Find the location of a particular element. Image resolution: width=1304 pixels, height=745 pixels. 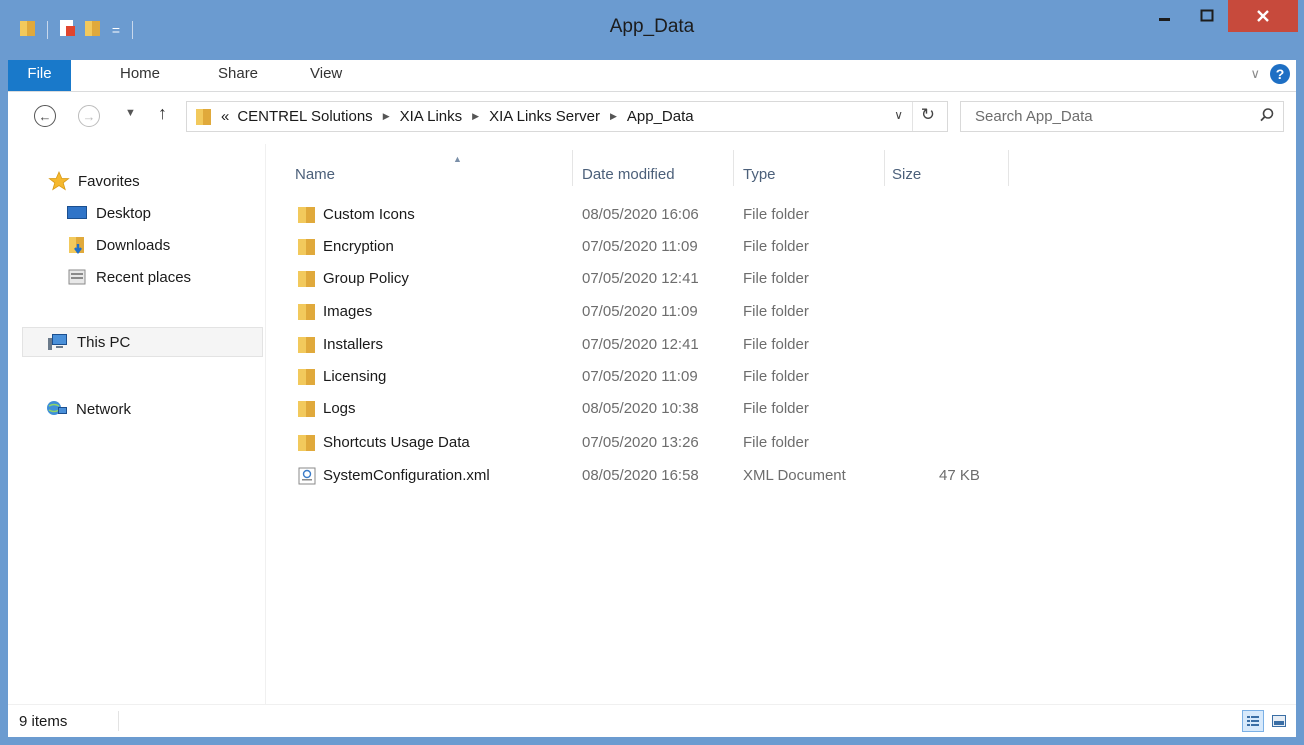

sidebar-item-network: Network is located at coordinates (88, 409).